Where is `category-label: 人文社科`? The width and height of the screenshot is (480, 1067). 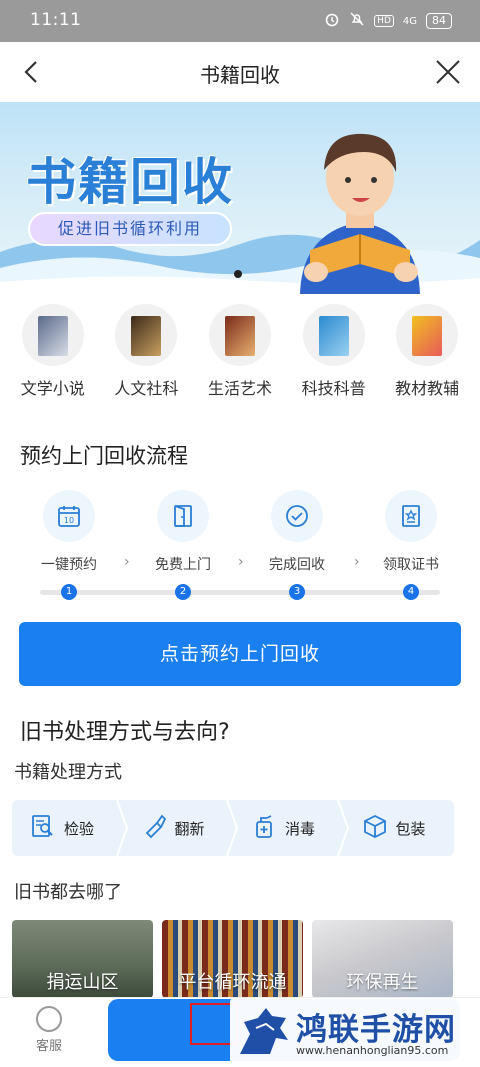
category-label: 人文社科 is located at coordinates (146, 388).